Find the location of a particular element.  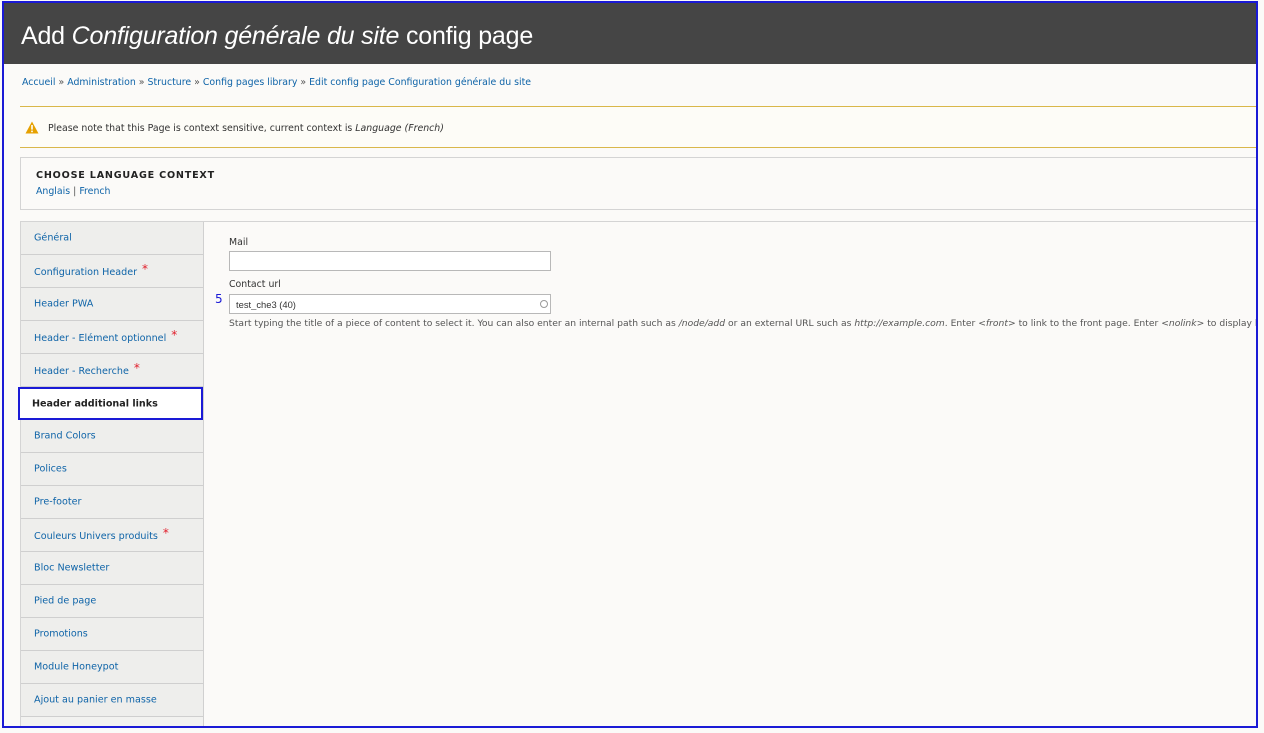

breadcrumb-link-accueil: Accueil is located at coordinates (38, 82).